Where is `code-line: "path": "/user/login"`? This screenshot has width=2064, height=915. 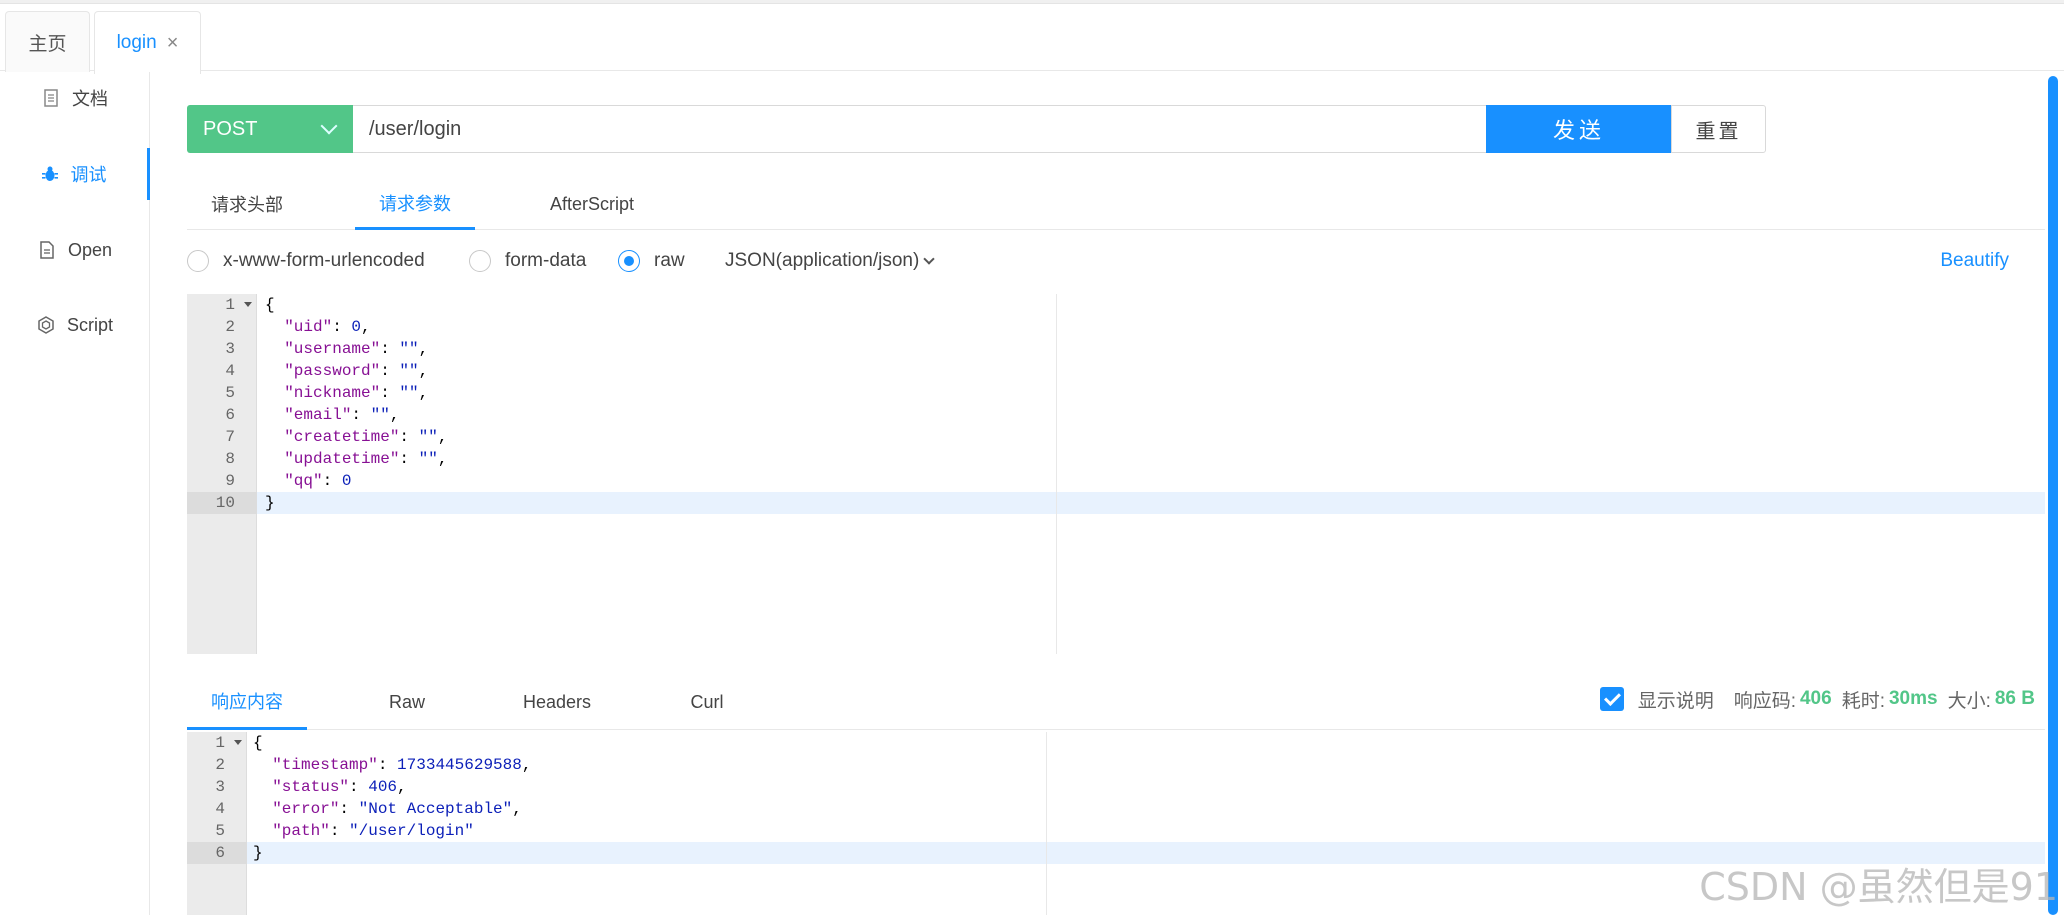
code-line: "path": "/user/login" is located at coordinates (363, 831).